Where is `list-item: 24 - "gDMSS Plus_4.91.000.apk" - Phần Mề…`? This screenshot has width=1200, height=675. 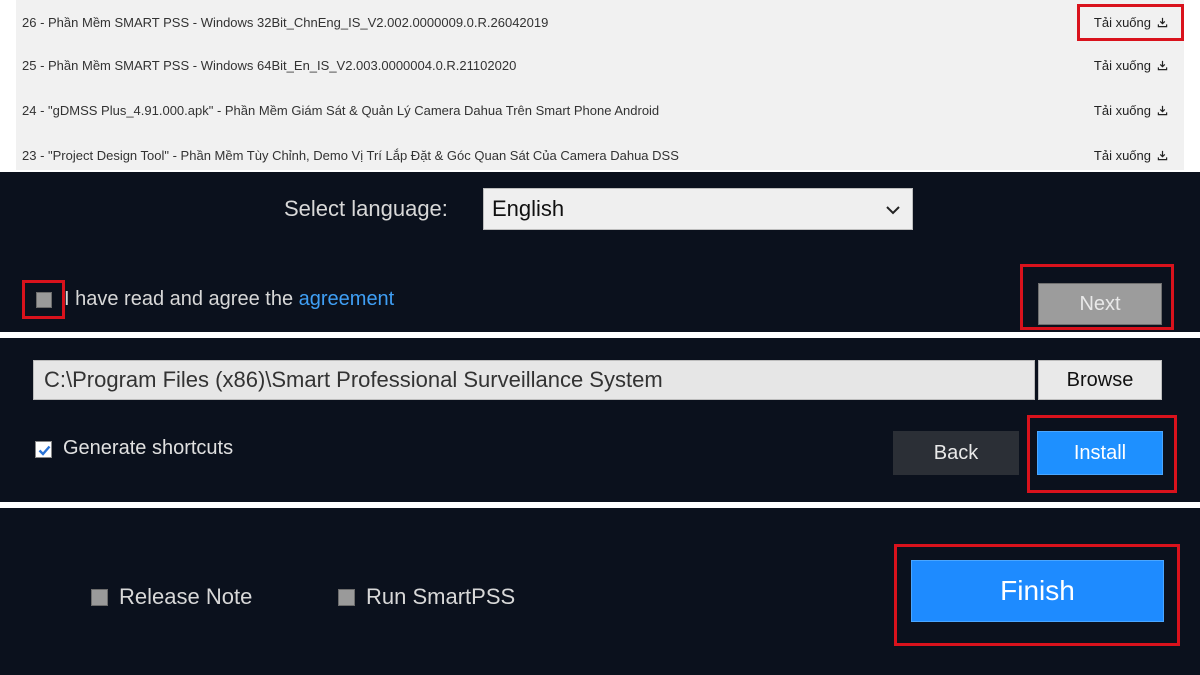 list-item: 24 - "gDMSS Plus_4.91.000.apk" - Phần Mề… is located at coordinates (600, 110).